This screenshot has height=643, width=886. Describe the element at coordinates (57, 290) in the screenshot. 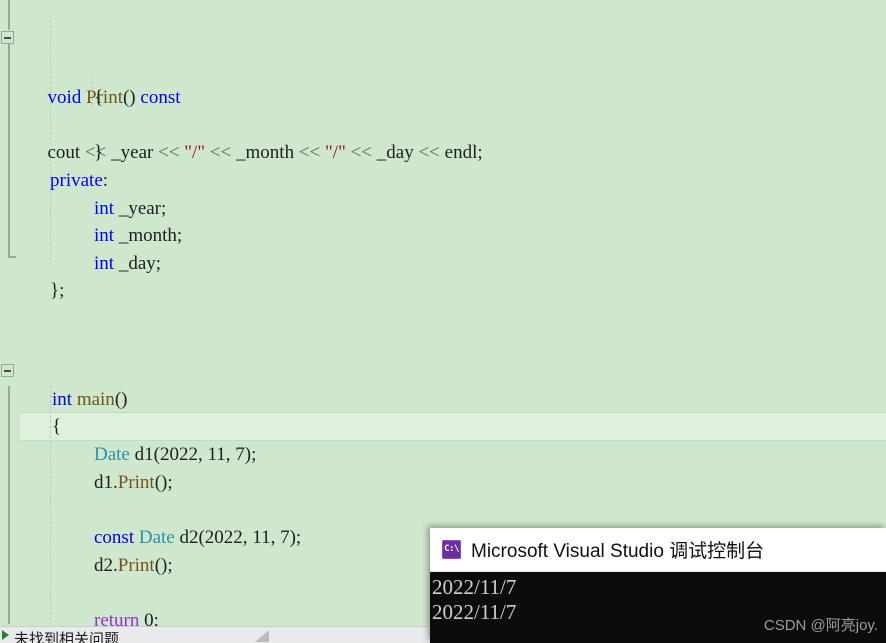

I see `token-class-close: };` at that location.